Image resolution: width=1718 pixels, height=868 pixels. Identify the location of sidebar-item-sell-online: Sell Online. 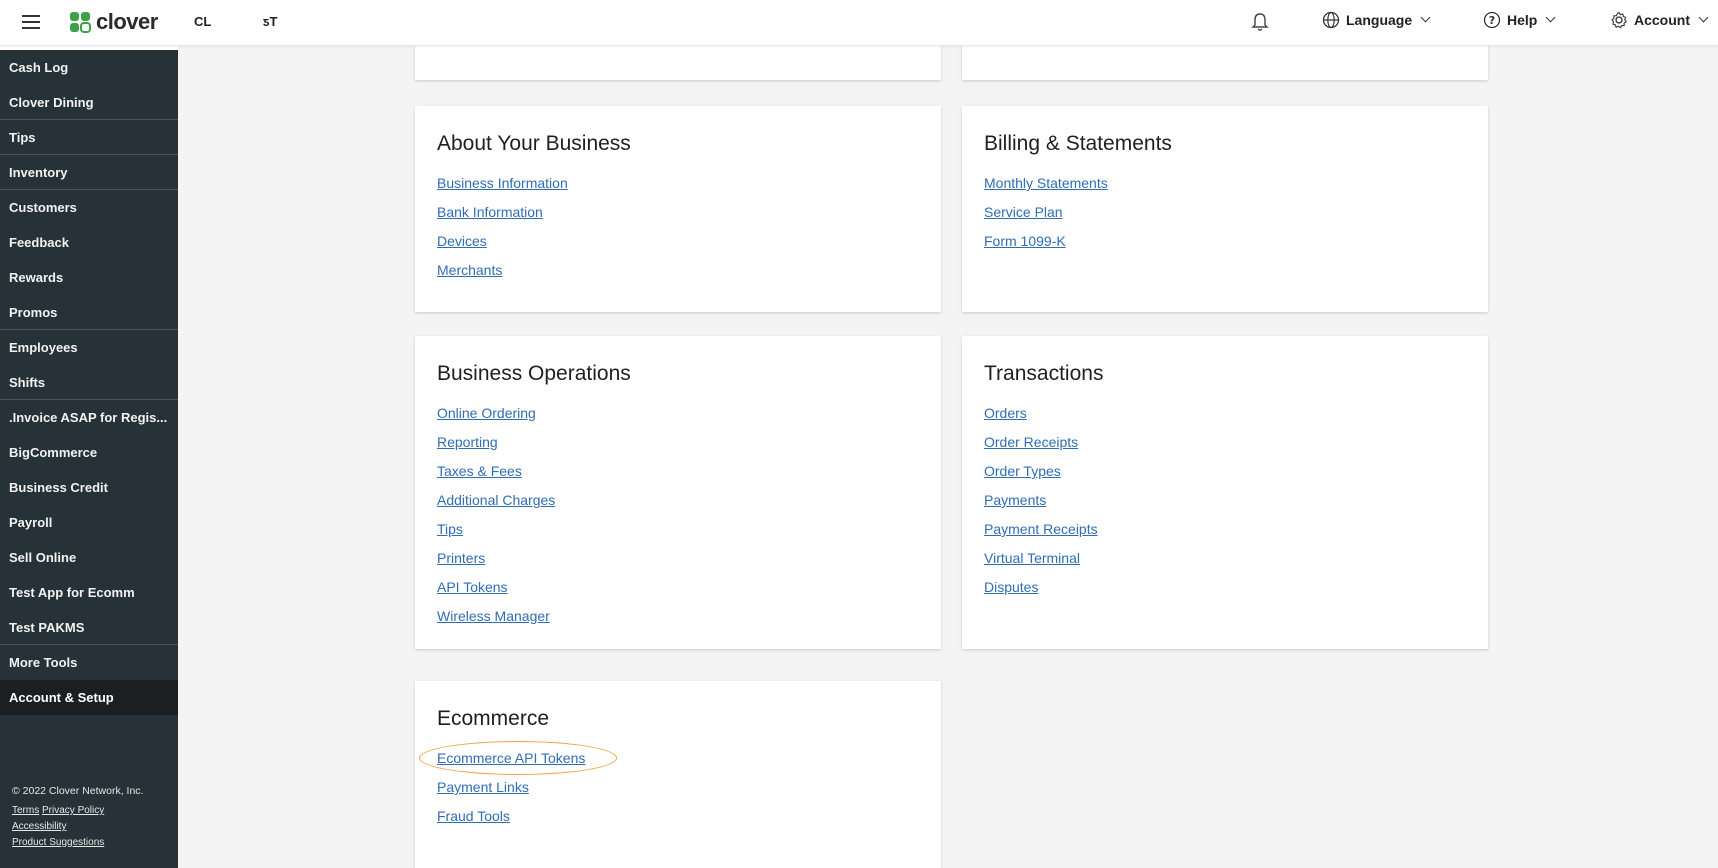
(89, 557).